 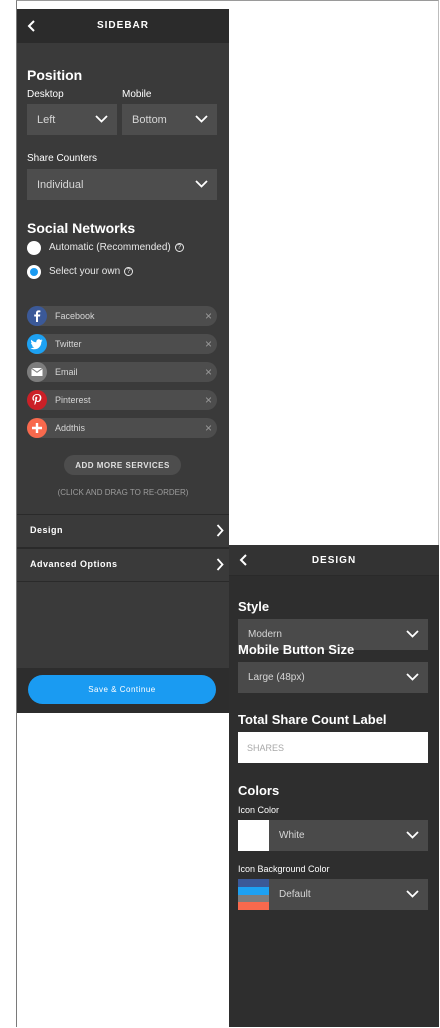 I want to click on mobile-label: Mobile, so click(x=137, y=94).